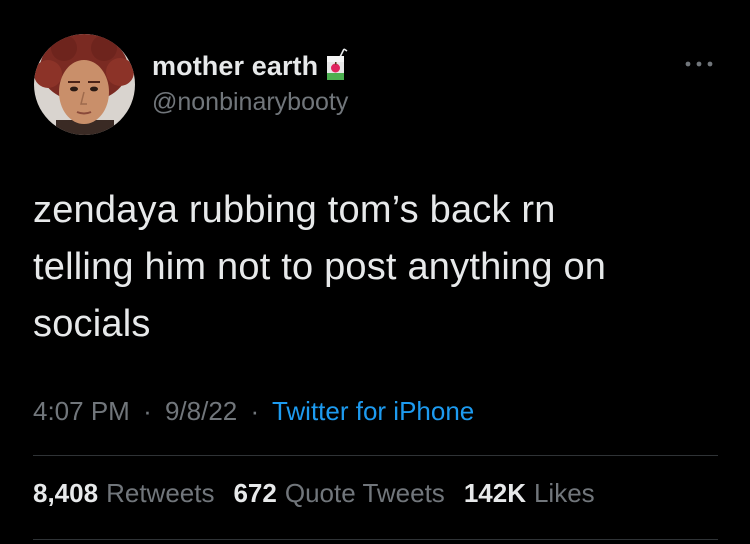  What do you see at coordinates (160, 493) in the screenshot?
I see `retweets-label: Retweets` at bounding box center [160, 493].